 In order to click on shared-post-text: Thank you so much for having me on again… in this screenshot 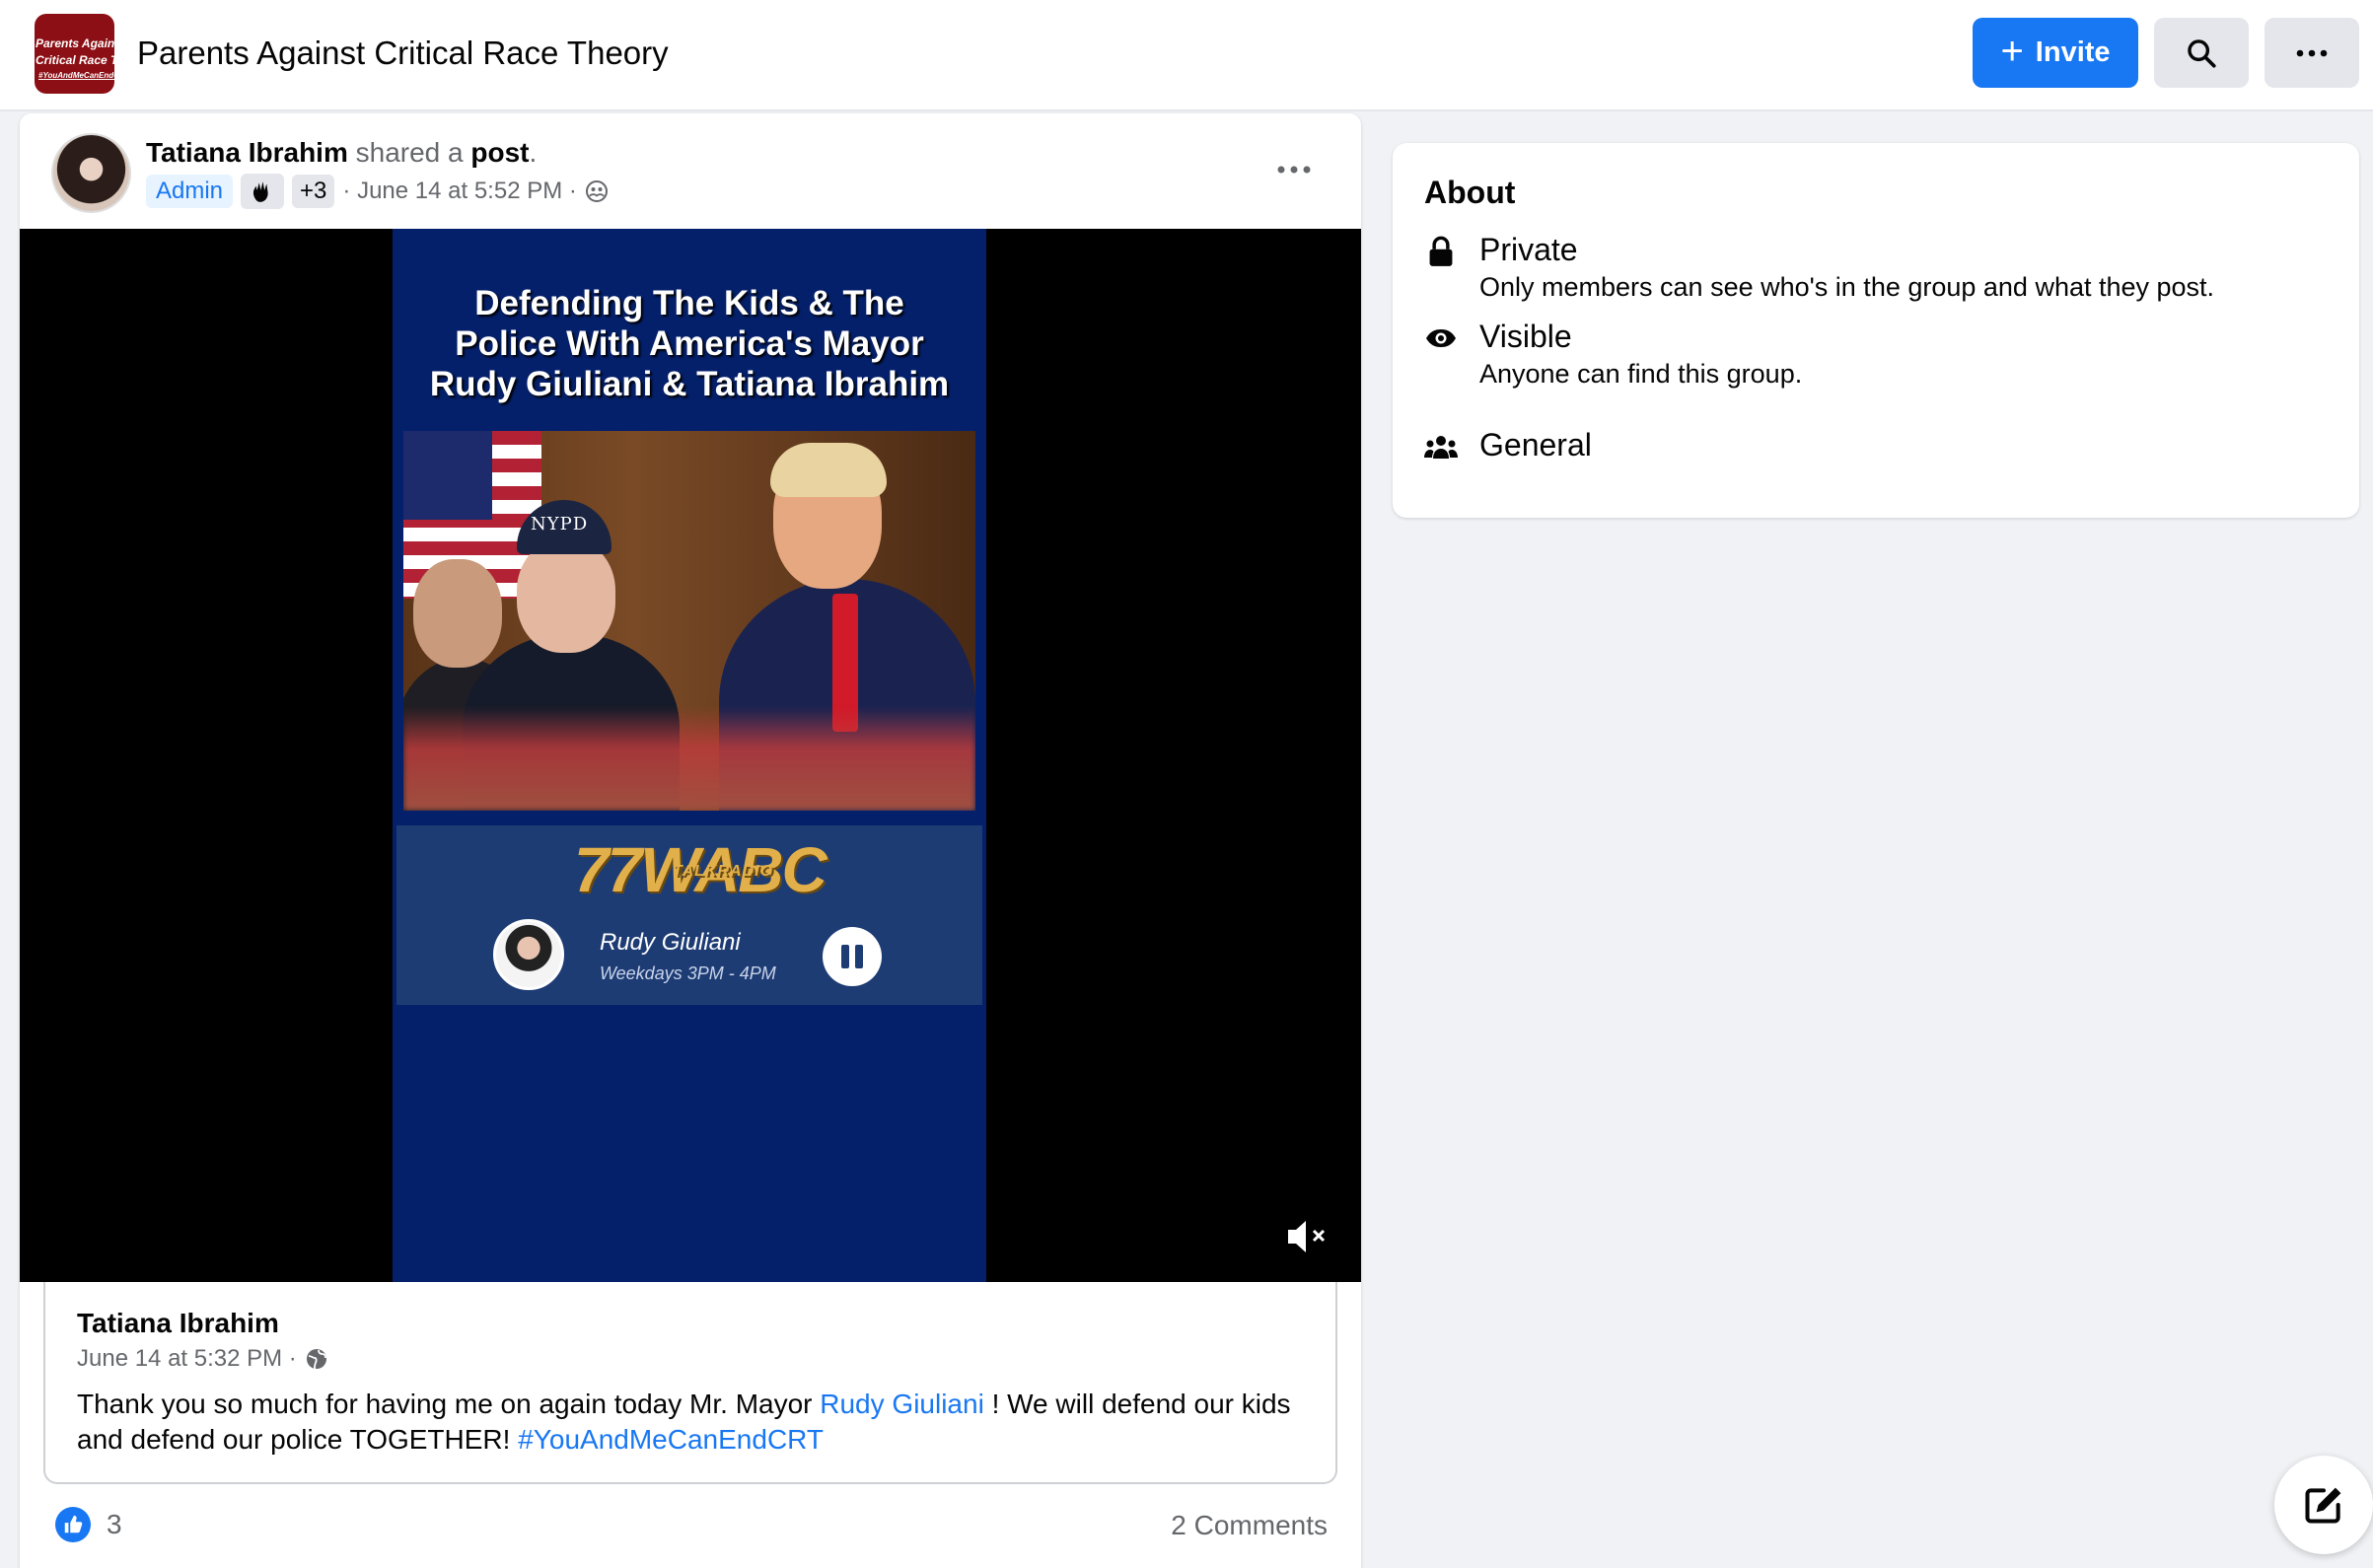, I will do `click(693, 1422)`.